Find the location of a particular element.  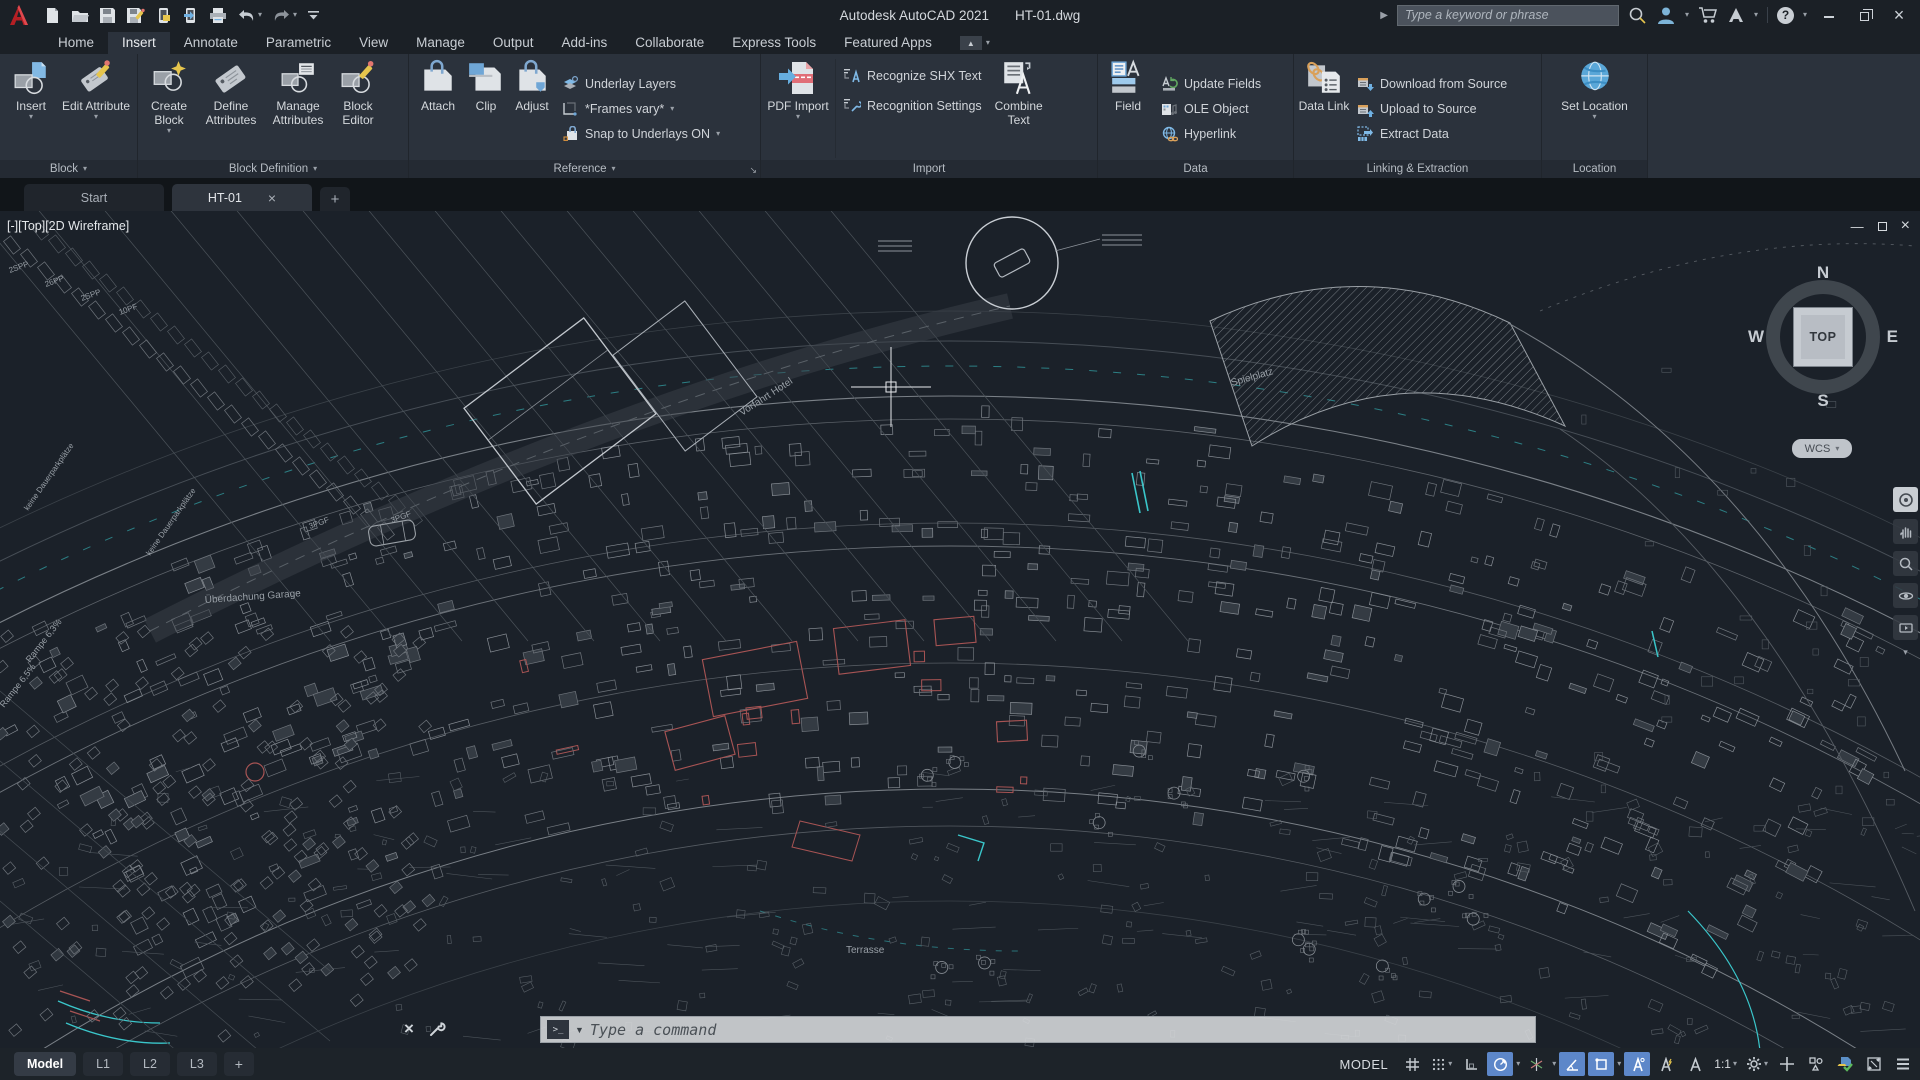

viewport-close-icon: × is located at coordinates (1905, 226).